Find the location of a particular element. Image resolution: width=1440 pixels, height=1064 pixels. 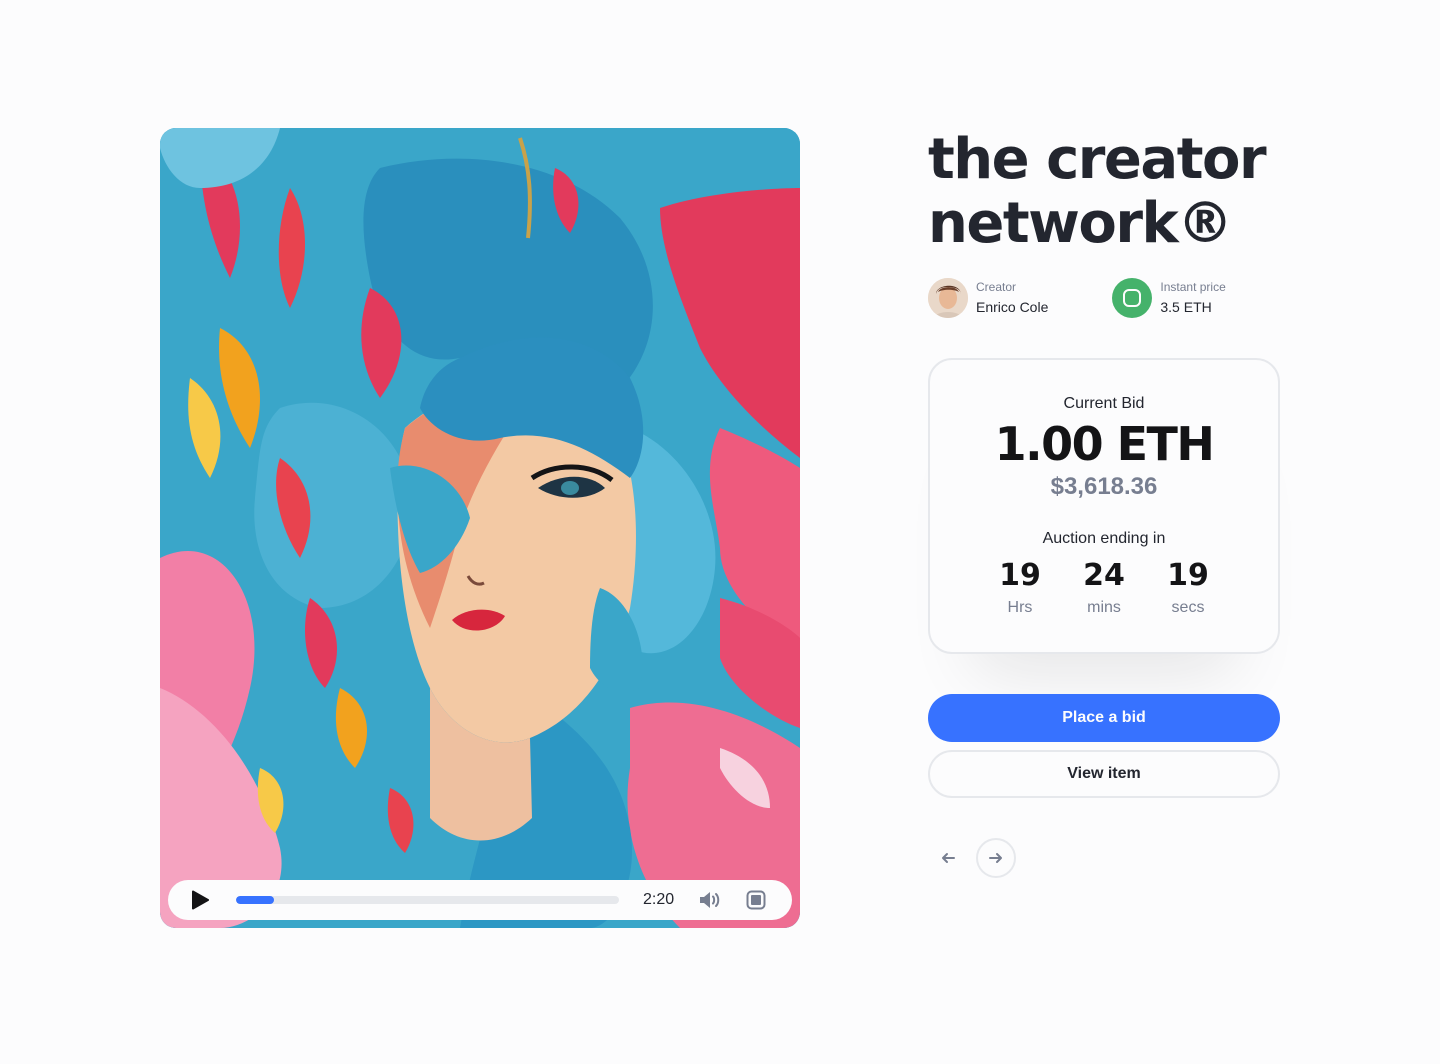

countdown-minutes-unit: mins is located at coordinates (1104, 607).